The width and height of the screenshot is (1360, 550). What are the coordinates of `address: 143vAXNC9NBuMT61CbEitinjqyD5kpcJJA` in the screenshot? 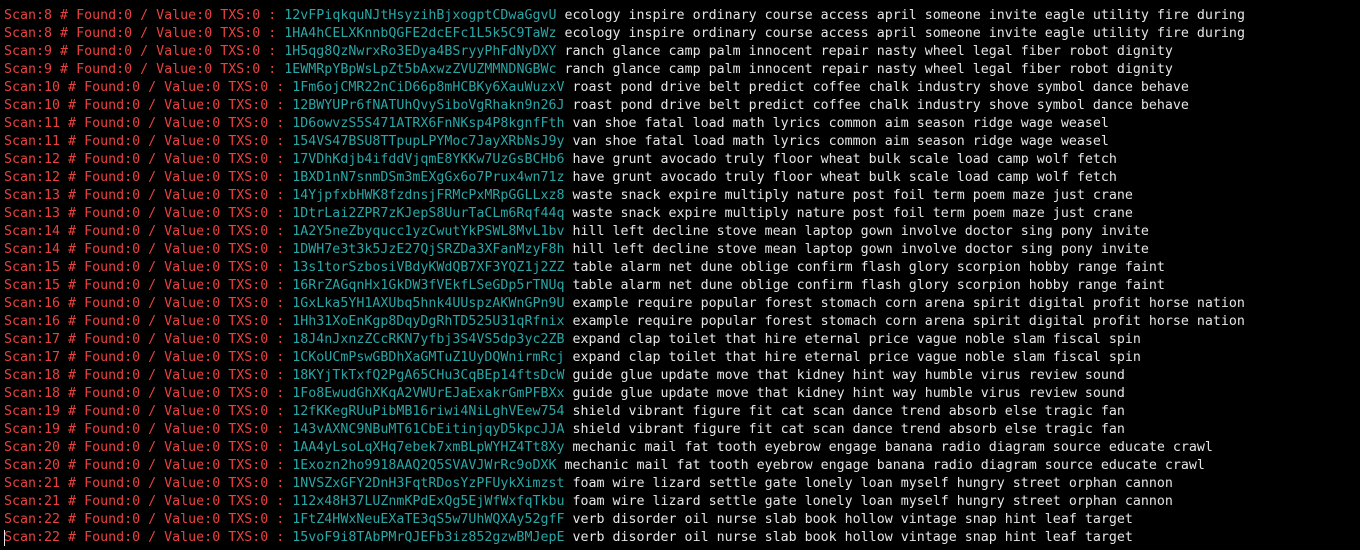 It's located at (428, 429).